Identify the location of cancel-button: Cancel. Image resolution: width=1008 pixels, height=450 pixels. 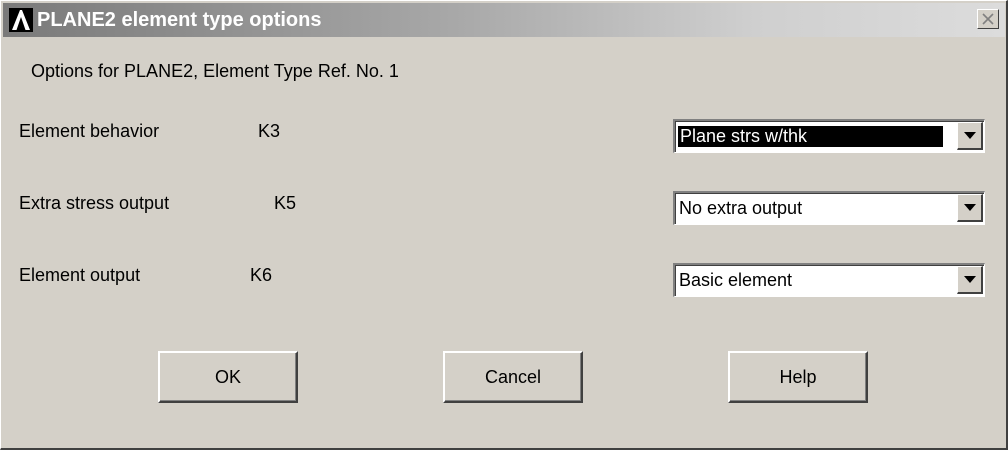
(513, 377).